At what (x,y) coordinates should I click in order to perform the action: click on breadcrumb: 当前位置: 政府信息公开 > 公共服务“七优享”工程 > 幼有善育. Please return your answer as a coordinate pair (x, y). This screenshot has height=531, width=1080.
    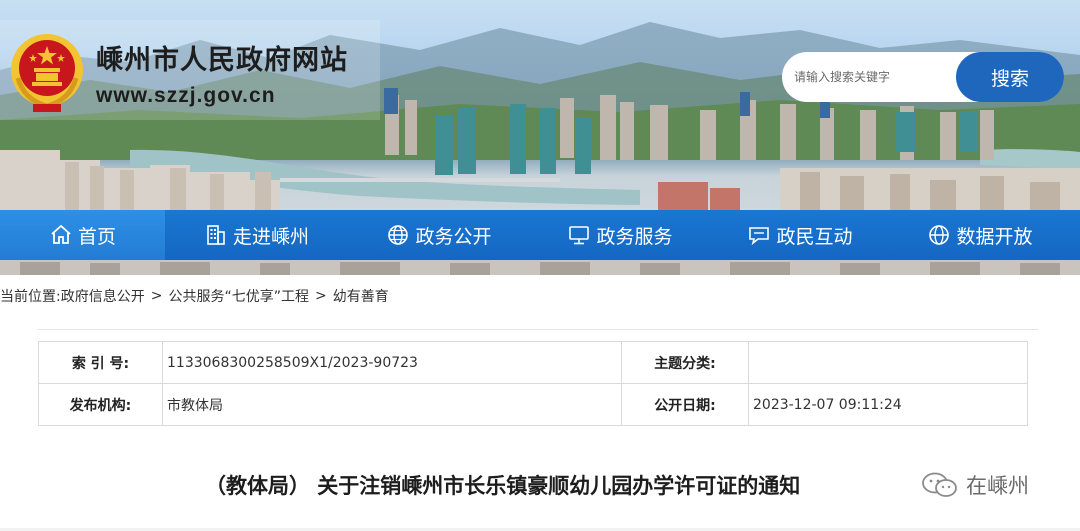
    Looking at the image, I should click on (194, 296).